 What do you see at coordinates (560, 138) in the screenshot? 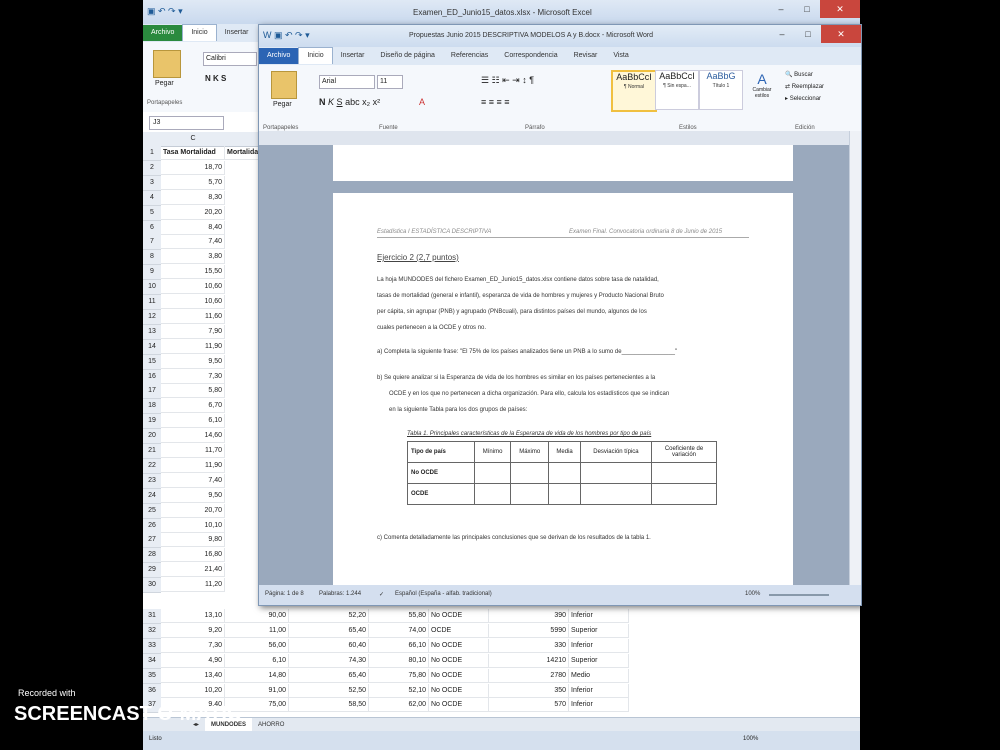
I see `ruler` at bounding box center [560, 138].